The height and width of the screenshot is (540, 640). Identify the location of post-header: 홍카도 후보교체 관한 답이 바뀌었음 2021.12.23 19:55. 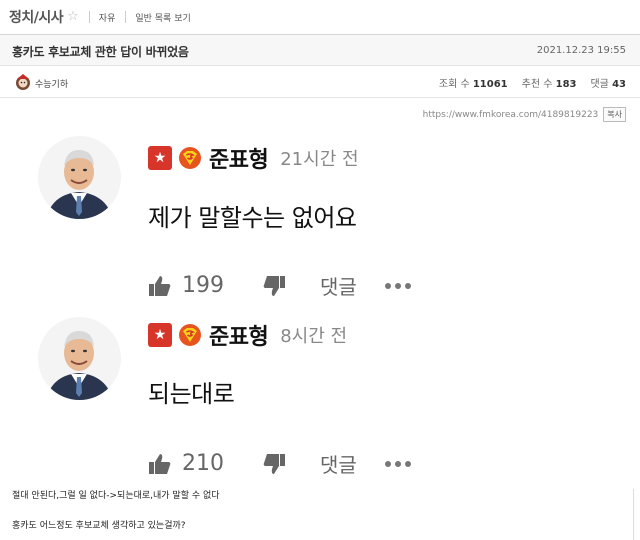
(320, 50).